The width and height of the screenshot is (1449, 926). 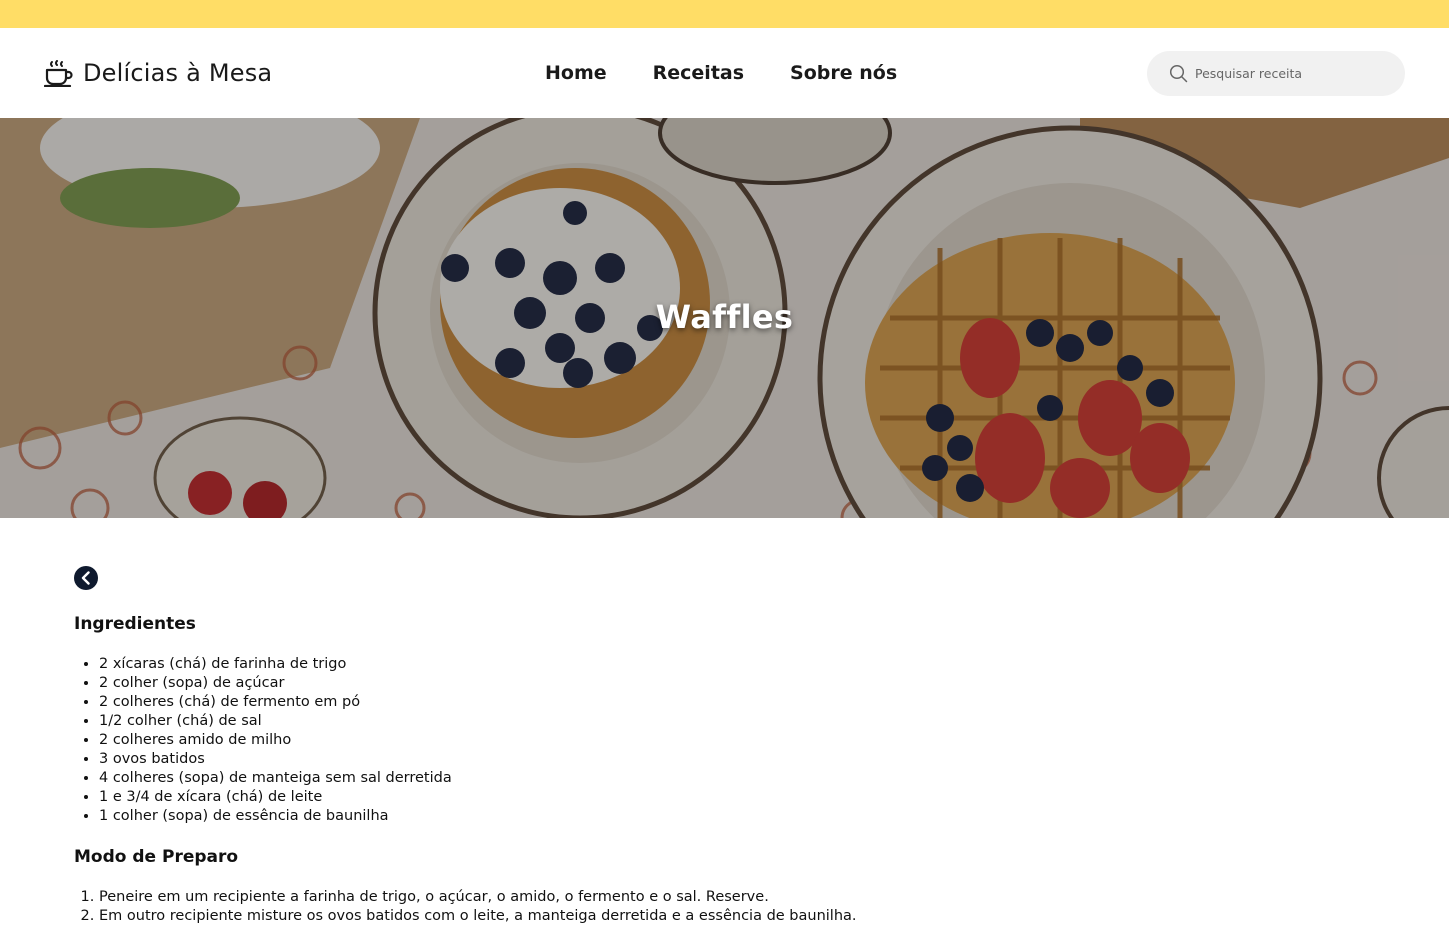 I want to click on main-nav: Home Receitas Sobre nós, so click(x=721, y=73).